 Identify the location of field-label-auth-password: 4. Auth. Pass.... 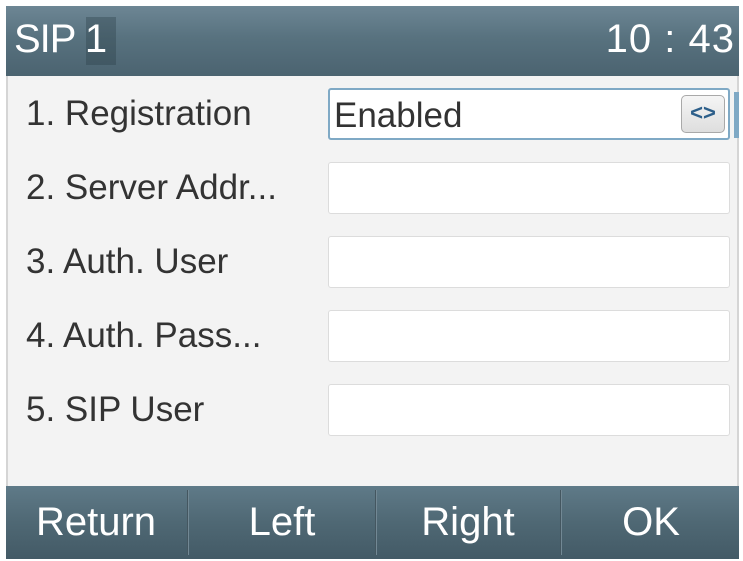
(144, 335).